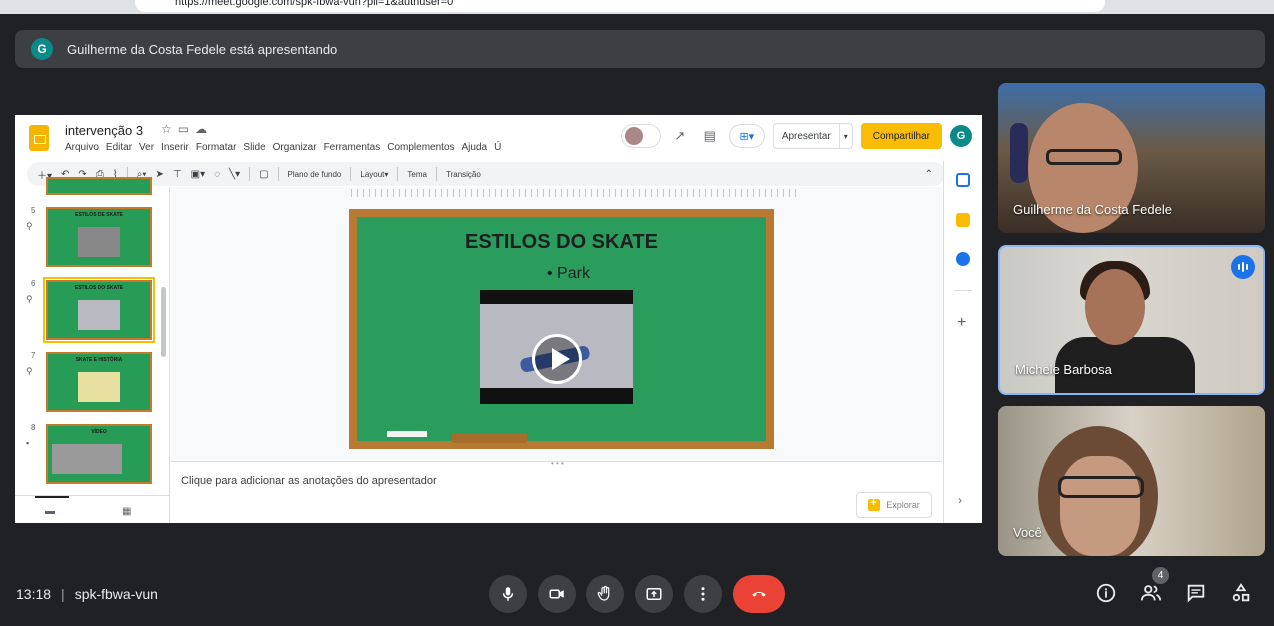 The width and height of the screenshot is (1274, 626). I want to click on share-button: Compartilhar, so click(901, 136).